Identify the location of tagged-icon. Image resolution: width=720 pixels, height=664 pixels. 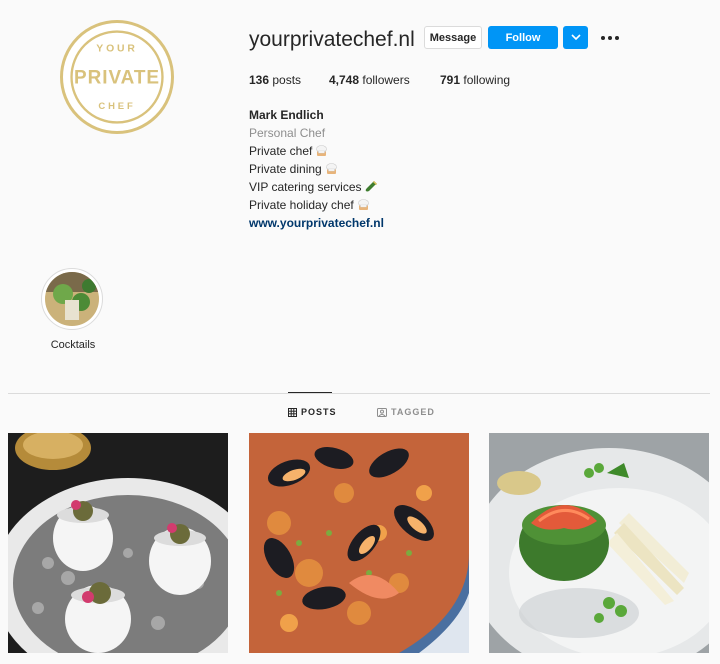
(382, 412).